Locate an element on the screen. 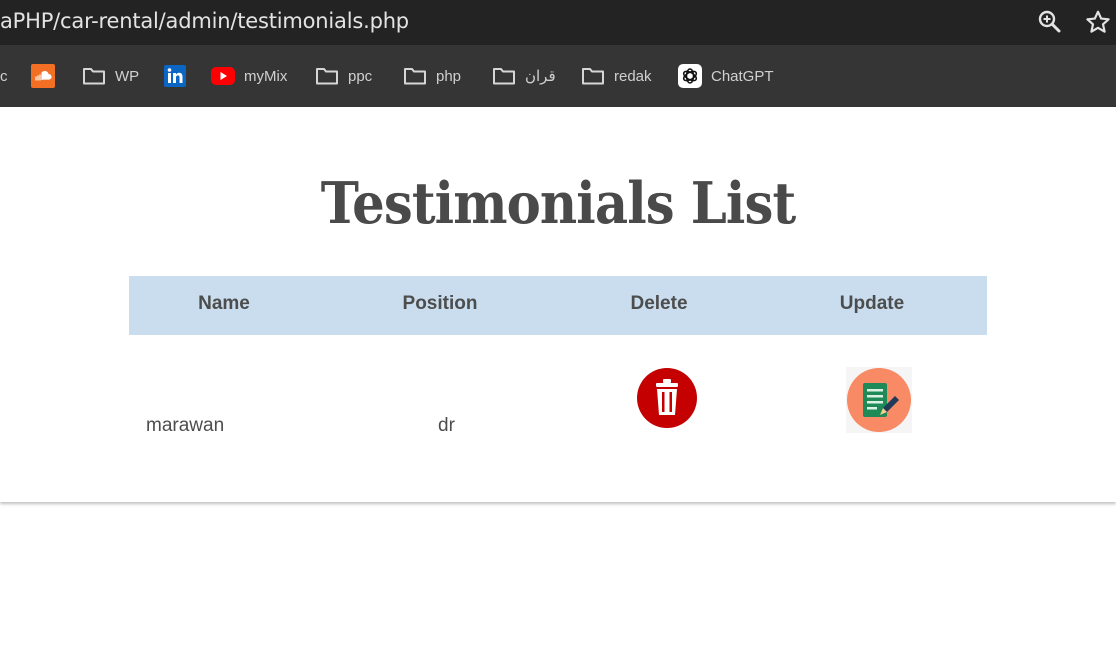 The image size is (1116, 658). bookmark-linkedin is located at coordinates (175, 76).